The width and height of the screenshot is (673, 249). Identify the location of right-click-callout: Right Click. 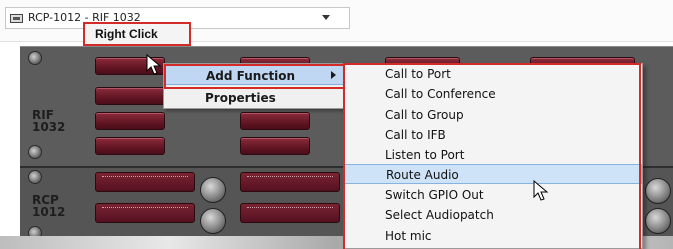
(137, 34).